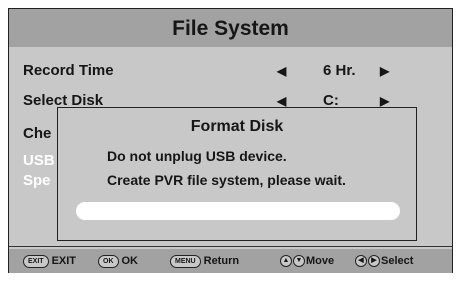  I want to click on exit-key-icon: EXIT, so click(36, 261).